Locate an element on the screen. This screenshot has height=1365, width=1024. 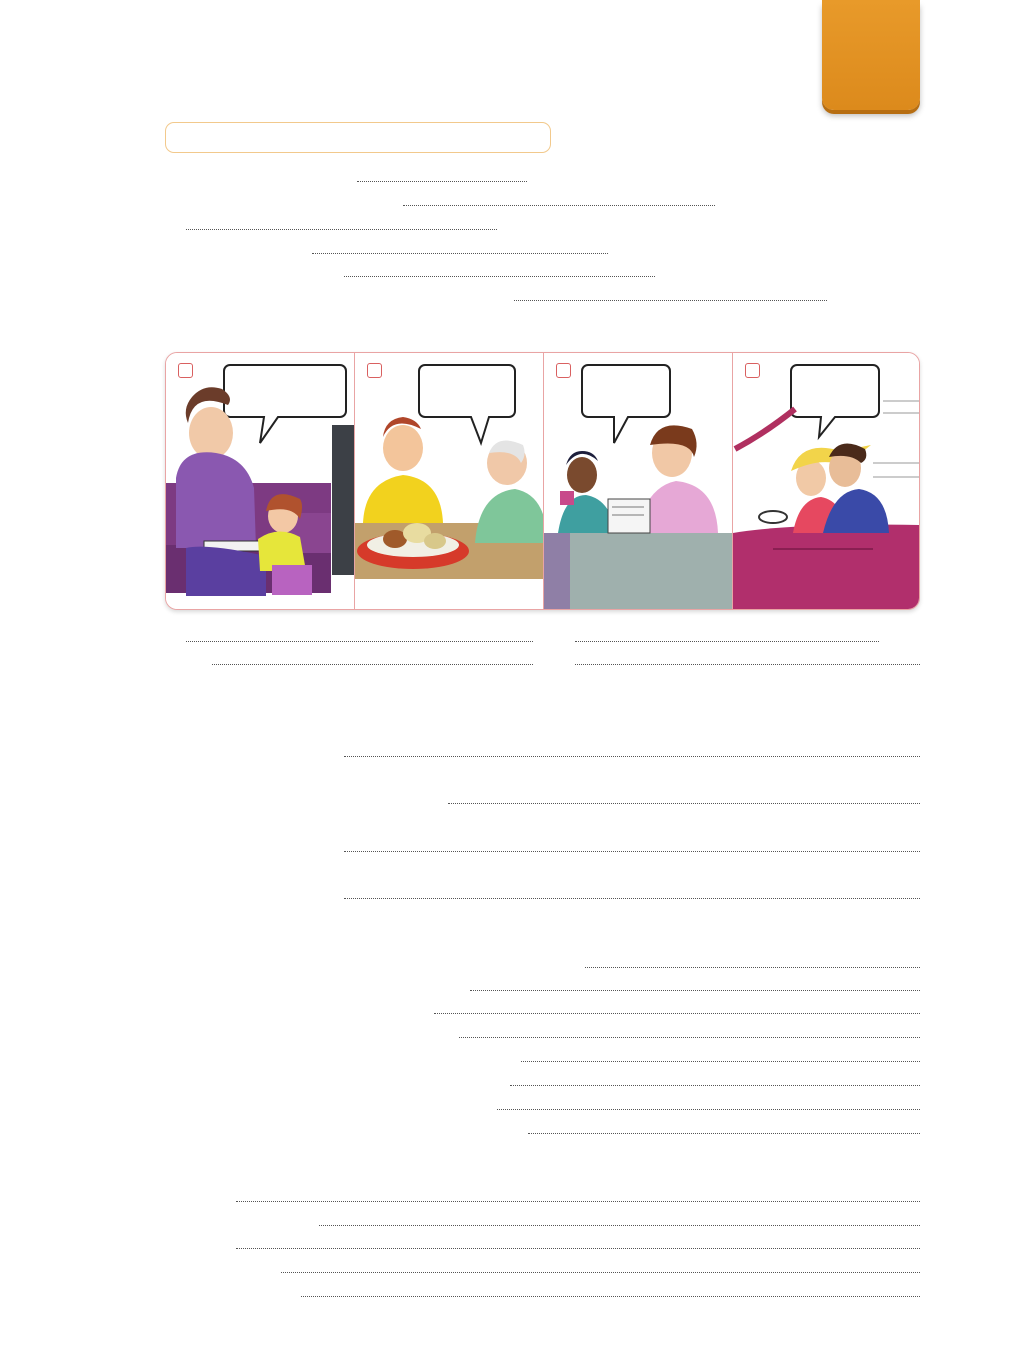
panel-1-checkbox is located at coordinates (185, 370).